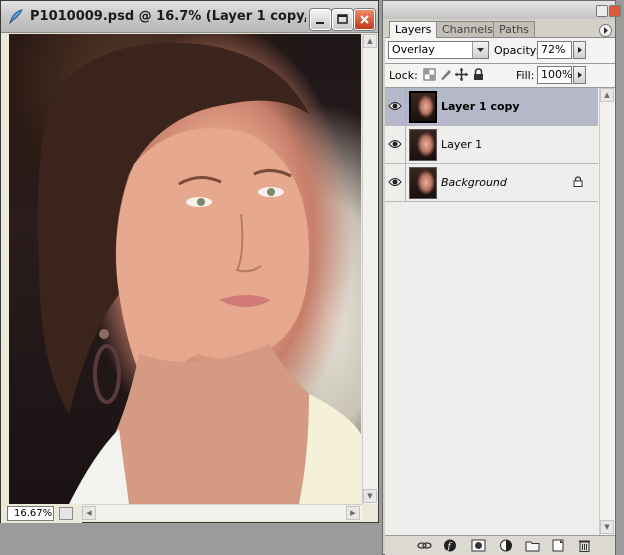 The width and height of the screenshot is (624, 555). I want to click on layer-name: Layer 1, so click(461, 144).